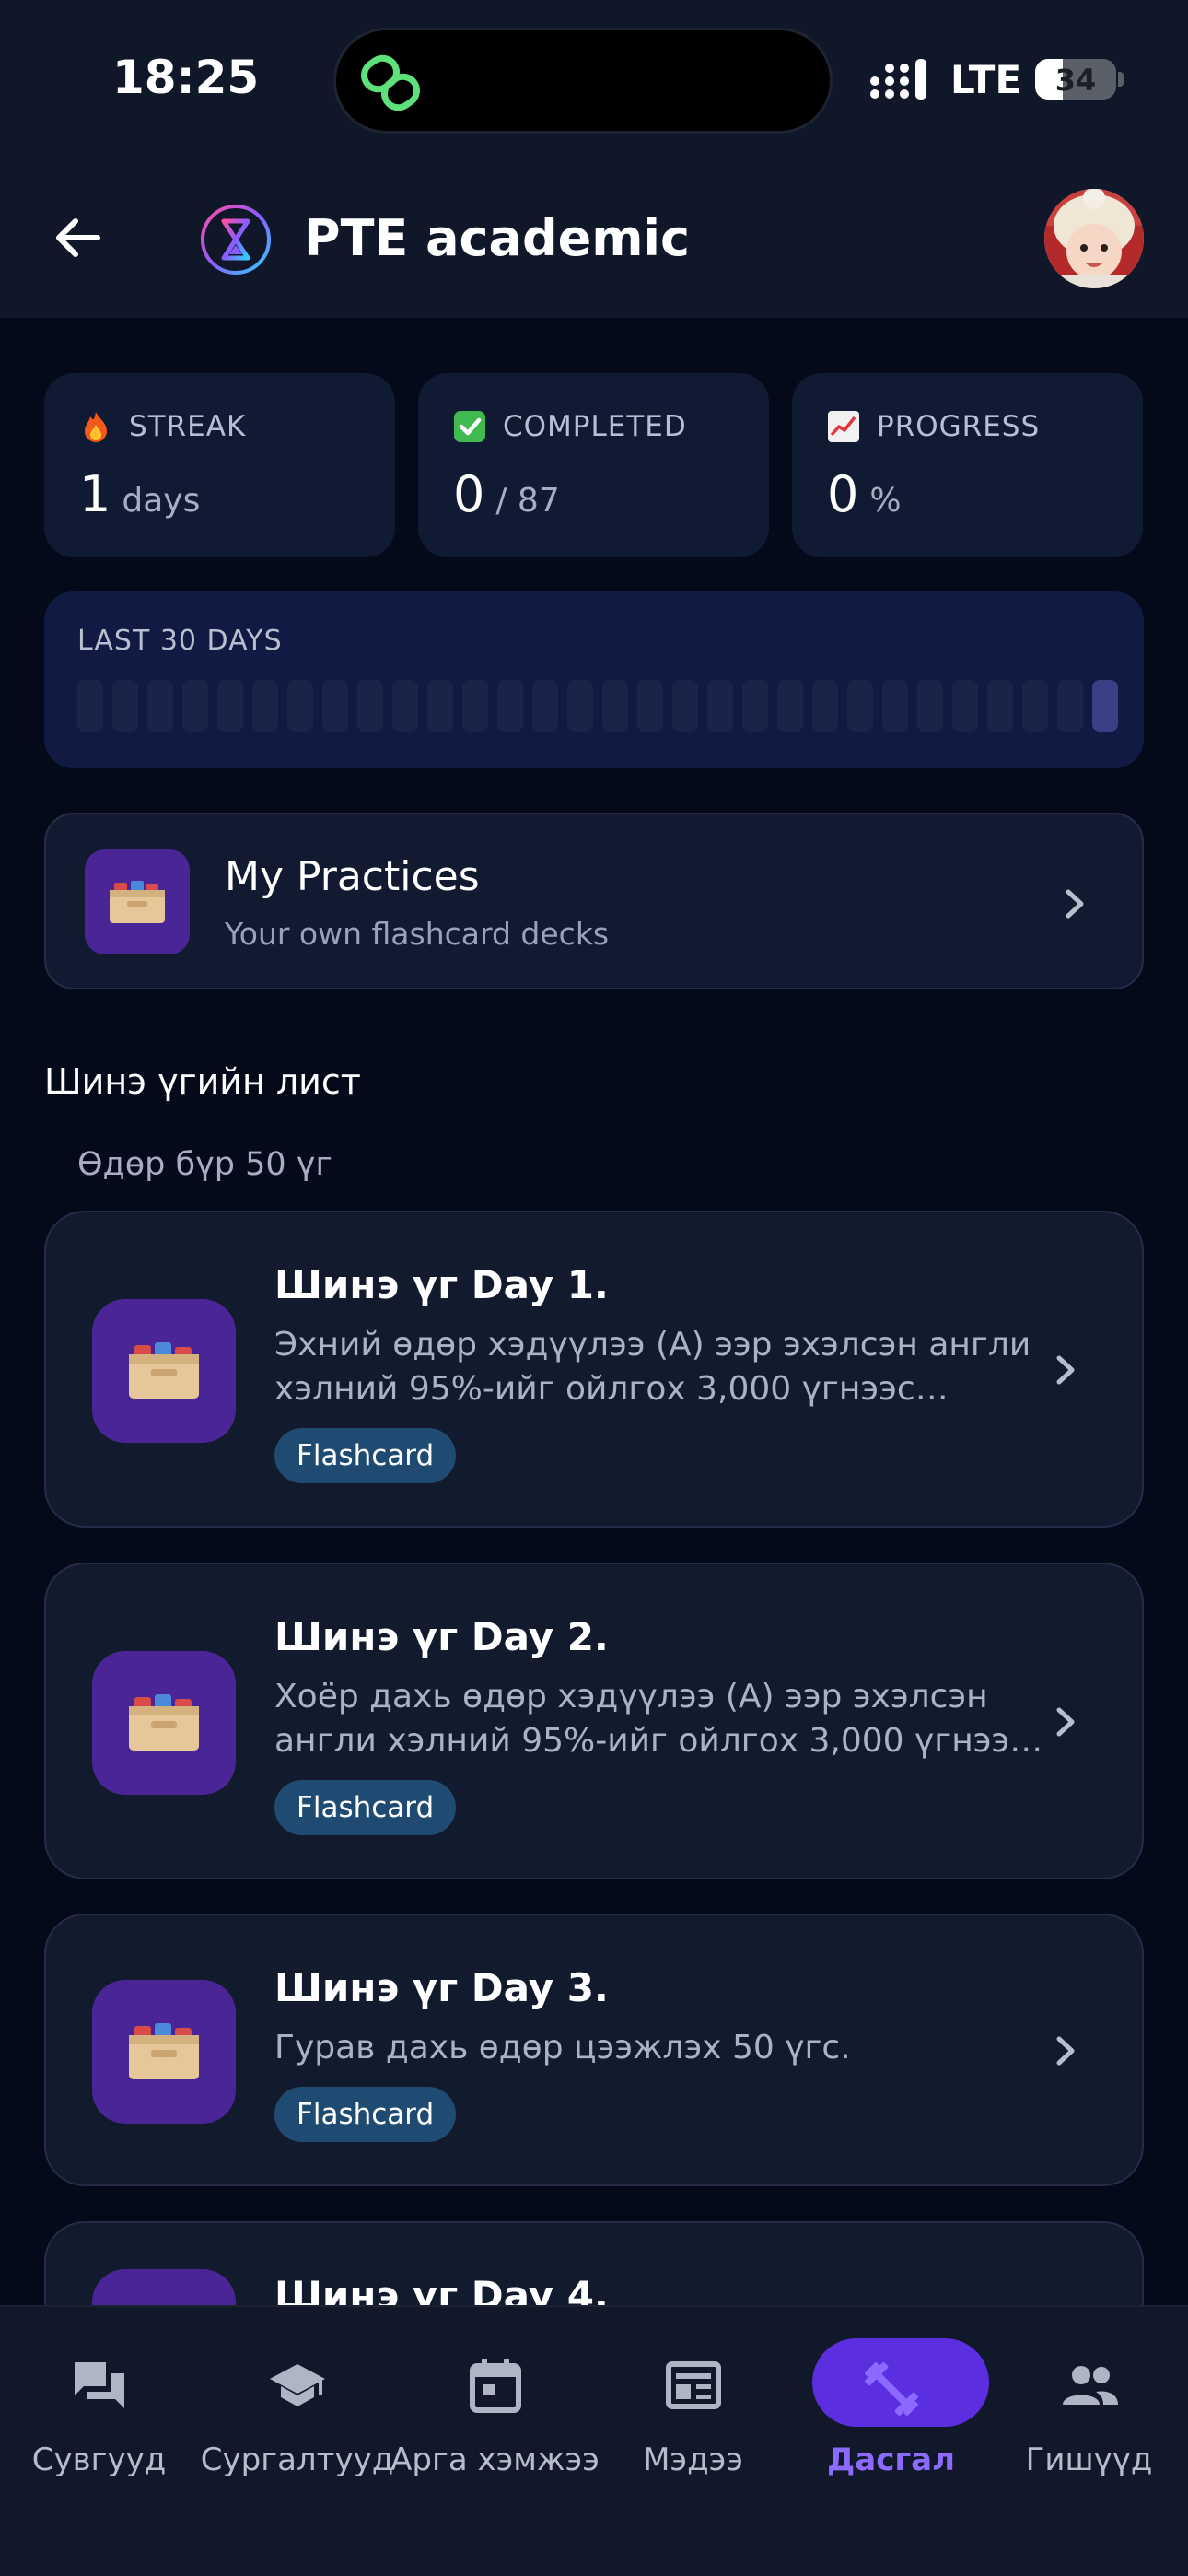 This screenshot has height=2576, width=1188. What do you see at coordinates (99, 2414) in the screenshot?
I see `nav-item-channels: Сувгууд` at bounding box center [99, 2414].